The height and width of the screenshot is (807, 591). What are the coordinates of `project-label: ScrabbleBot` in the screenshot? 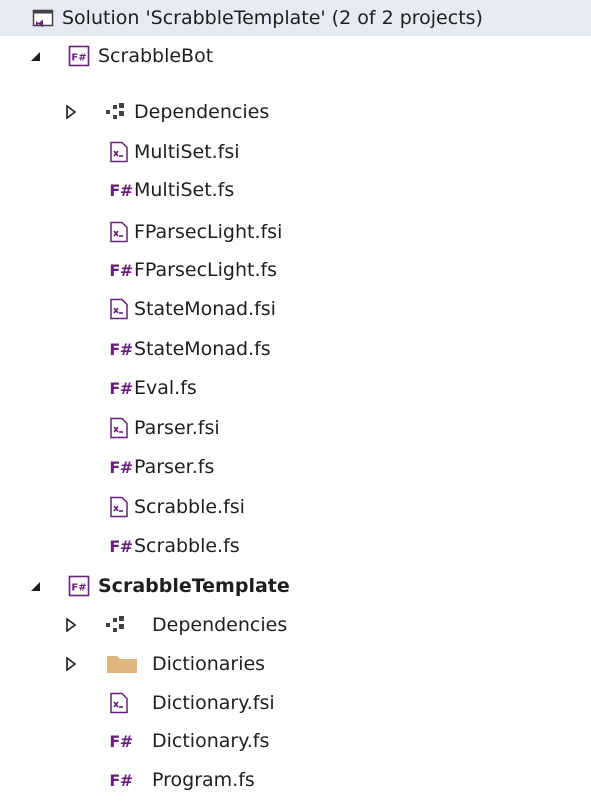 It's located at (156, 56).